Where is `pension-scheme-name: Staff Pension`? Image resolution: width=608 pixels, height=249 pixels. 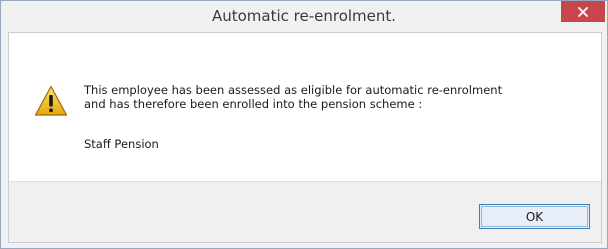 pension-scheme-name: Staff Pension is located at coordinates (121, 144).